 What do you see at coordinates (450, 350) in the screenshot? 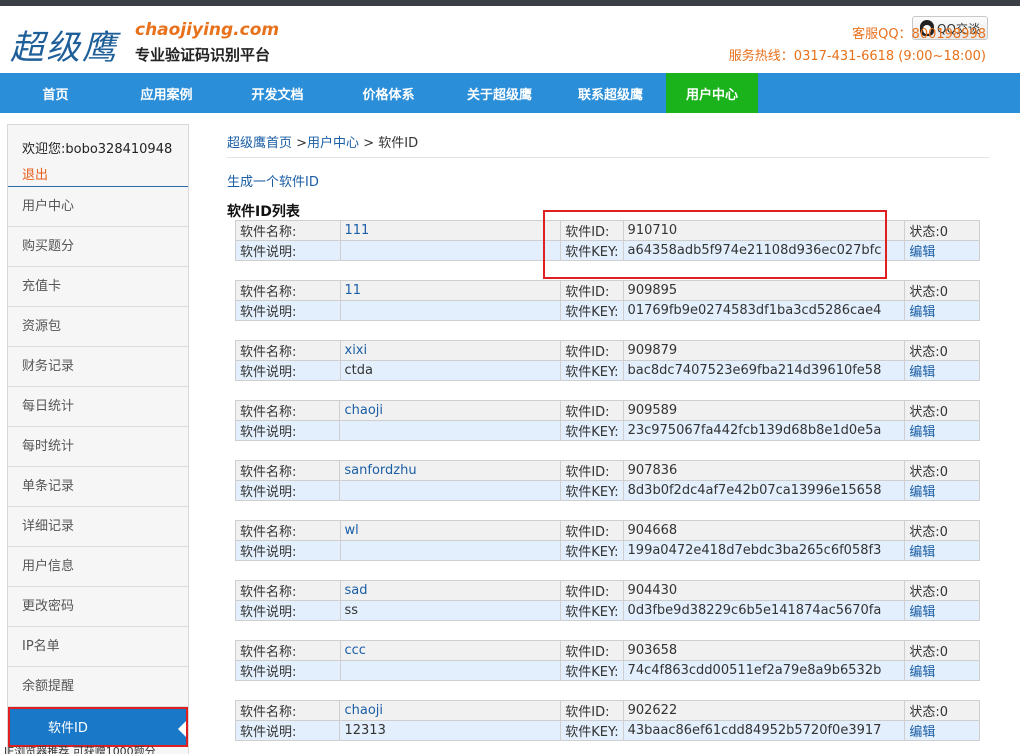
I see `software-name: xixi` at bounding box center [450, 350].